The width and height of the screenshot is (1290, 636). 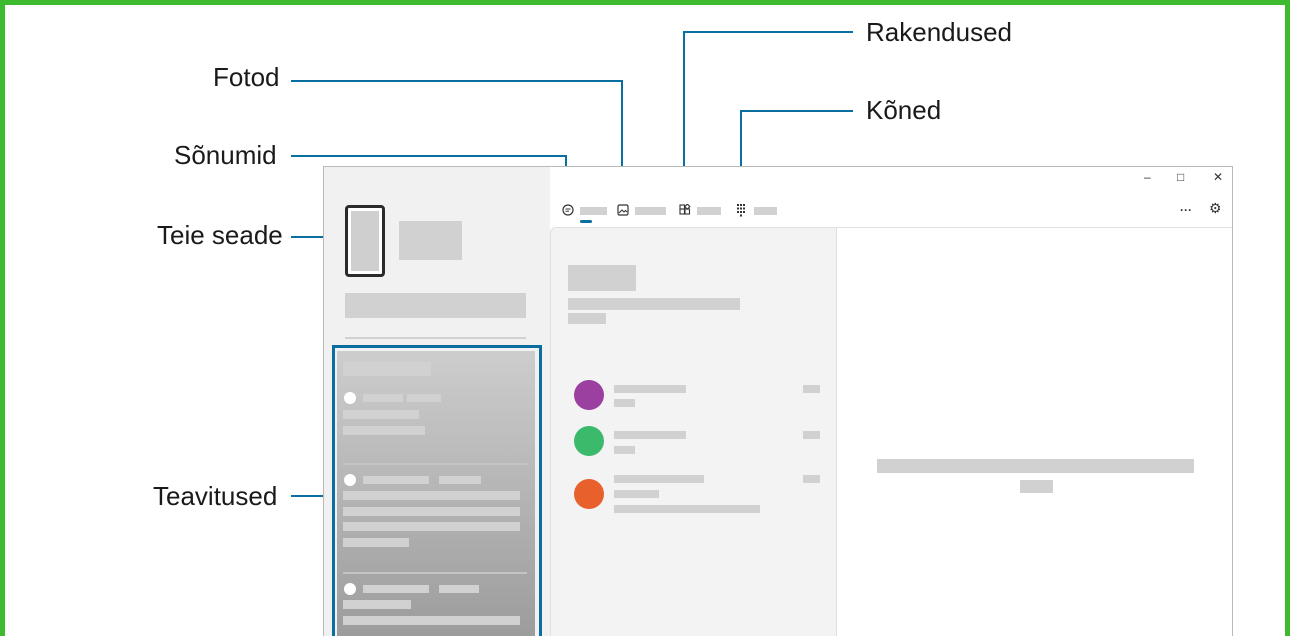 What do you see at coordinates (650, 211) in the screenshot?
I see `tab-photos-label` at bounding box center [650, 211].